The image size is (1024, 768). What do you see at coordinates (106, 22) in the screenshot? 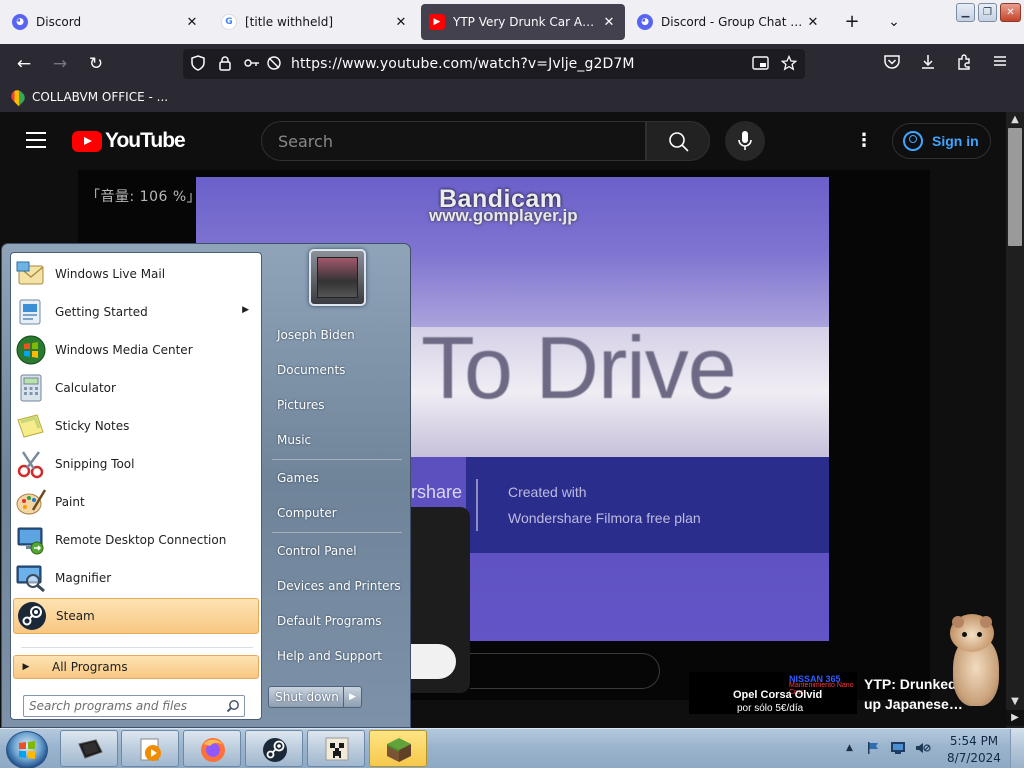
I see `tab-discord: ◕ Discord ✕` at bounding box center [106, 22].